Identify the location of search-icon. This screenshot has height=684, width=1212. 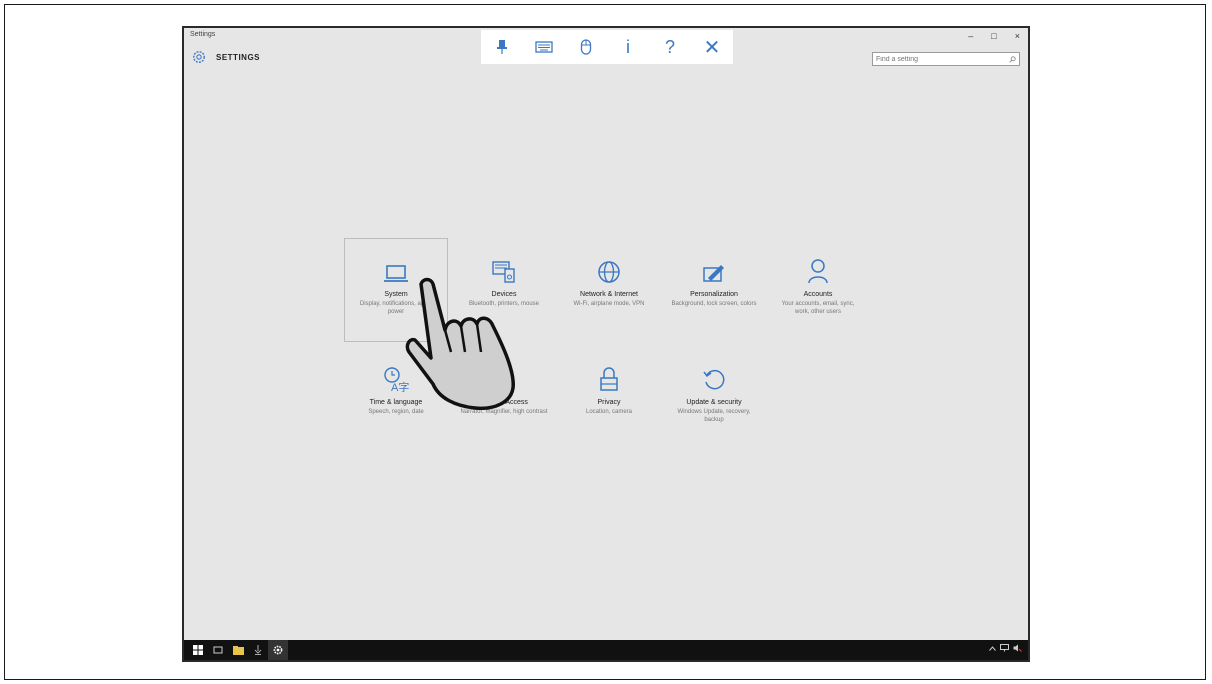
(1012, 59).